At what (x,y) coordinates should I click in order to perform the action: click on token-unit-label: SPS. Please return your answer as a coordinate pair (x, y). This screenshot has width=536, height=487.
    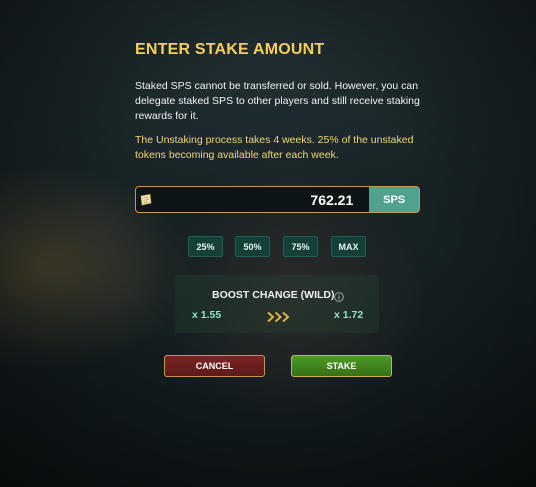
    Looking at the image, I should click on (394, 199).